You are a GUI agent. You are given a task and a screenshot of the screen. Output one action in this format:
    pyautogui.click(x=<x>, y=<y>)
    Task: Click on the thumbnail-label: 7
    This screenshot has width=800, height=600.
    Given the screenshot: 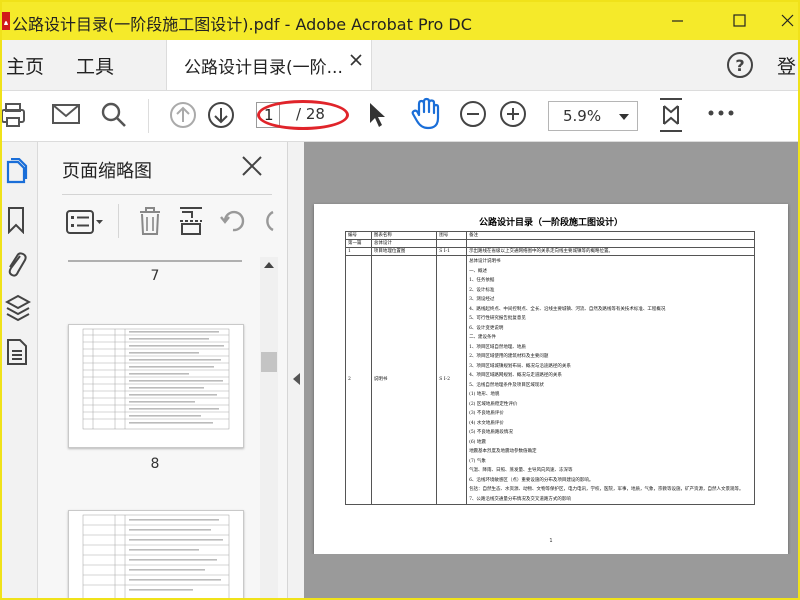 What is the action you would take?
    pyautogui.click(x=155, y=276)
    